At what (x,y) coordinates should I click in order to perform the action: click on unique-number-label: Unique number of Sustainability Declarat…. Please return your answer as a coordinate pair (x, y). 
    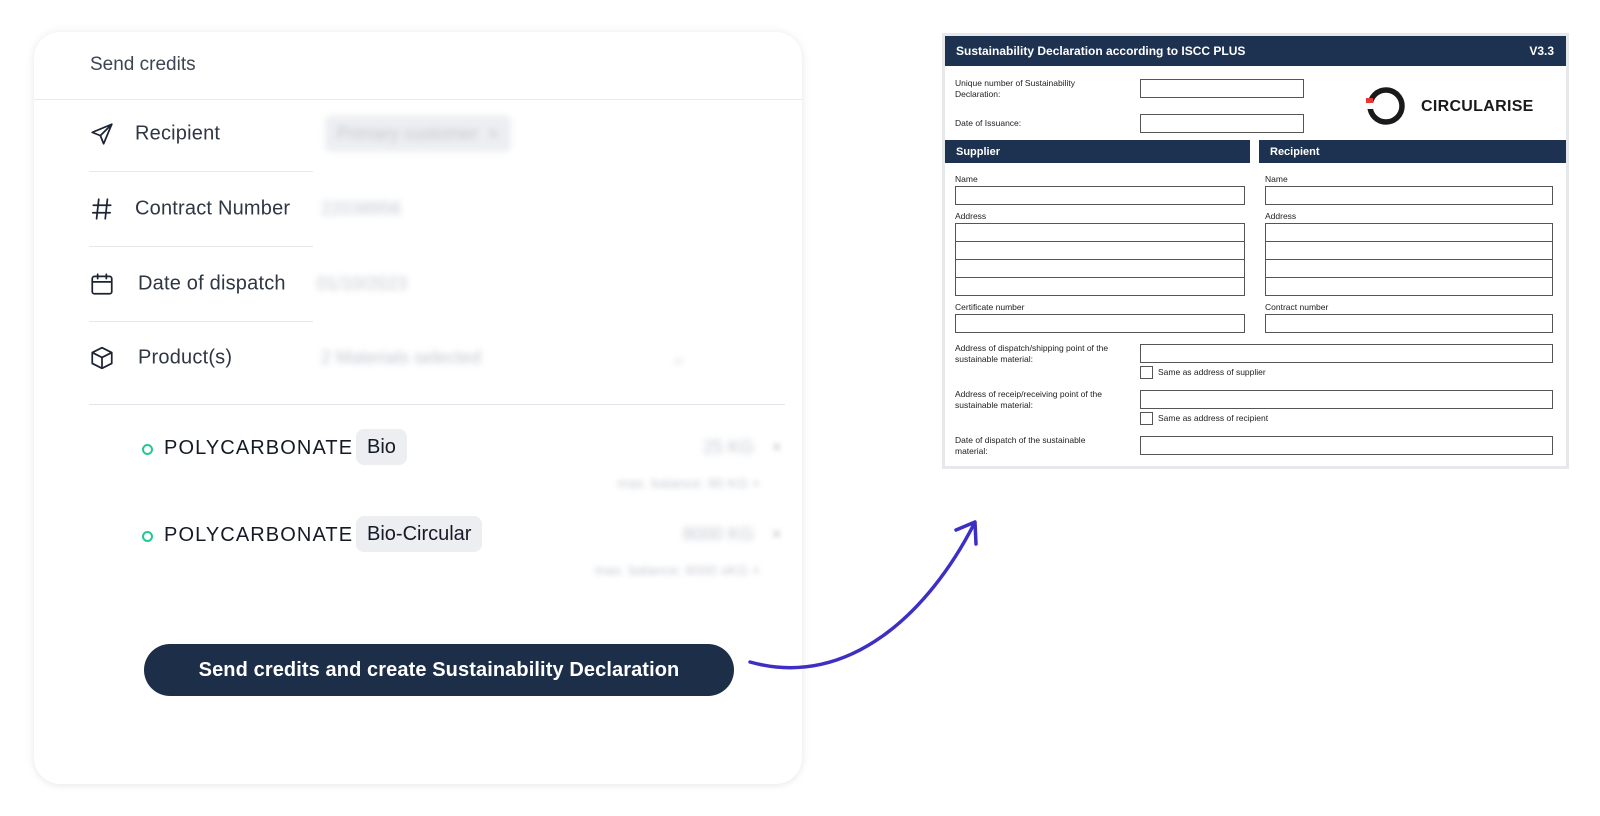
    Looking at the image, I should click on (1015, 88).